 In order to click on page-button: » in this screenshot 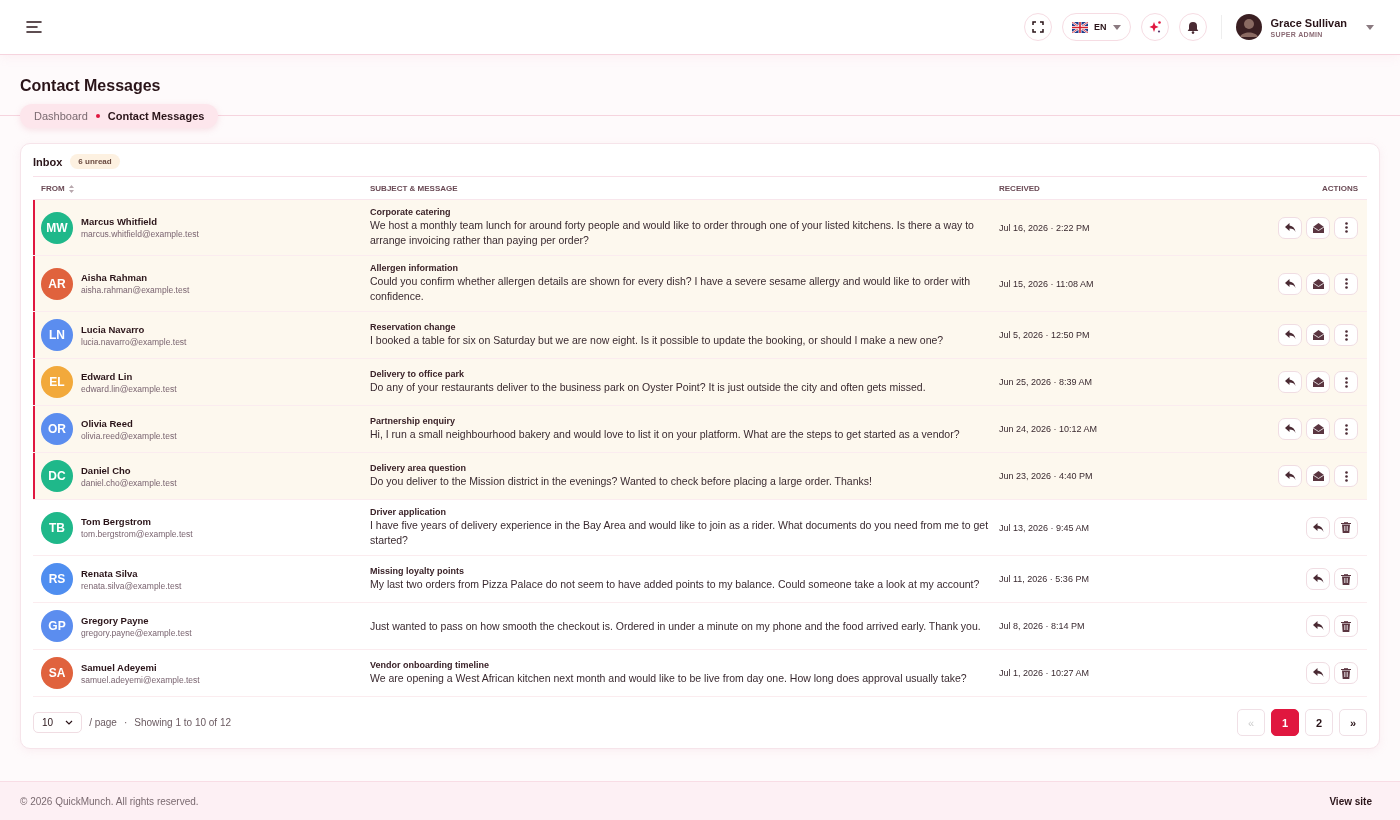, I will do `click(1353, 722)`.